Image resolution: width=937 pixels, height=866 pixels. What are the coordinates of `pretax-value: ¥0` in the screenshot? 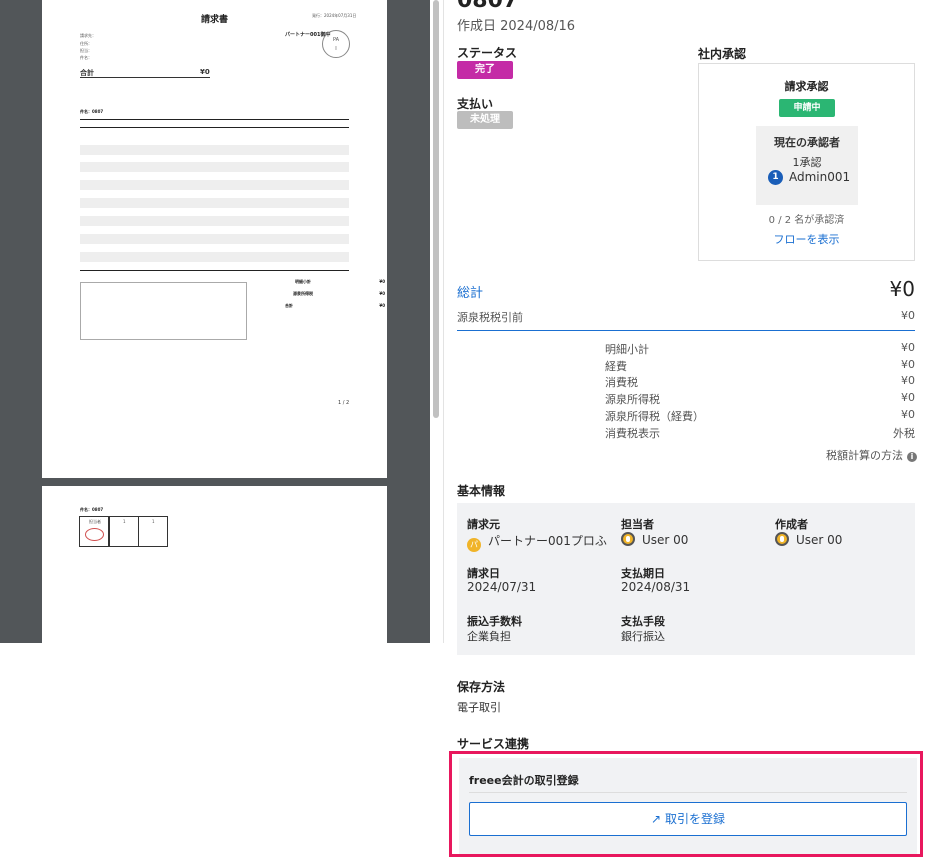 It's located at (908, 315).